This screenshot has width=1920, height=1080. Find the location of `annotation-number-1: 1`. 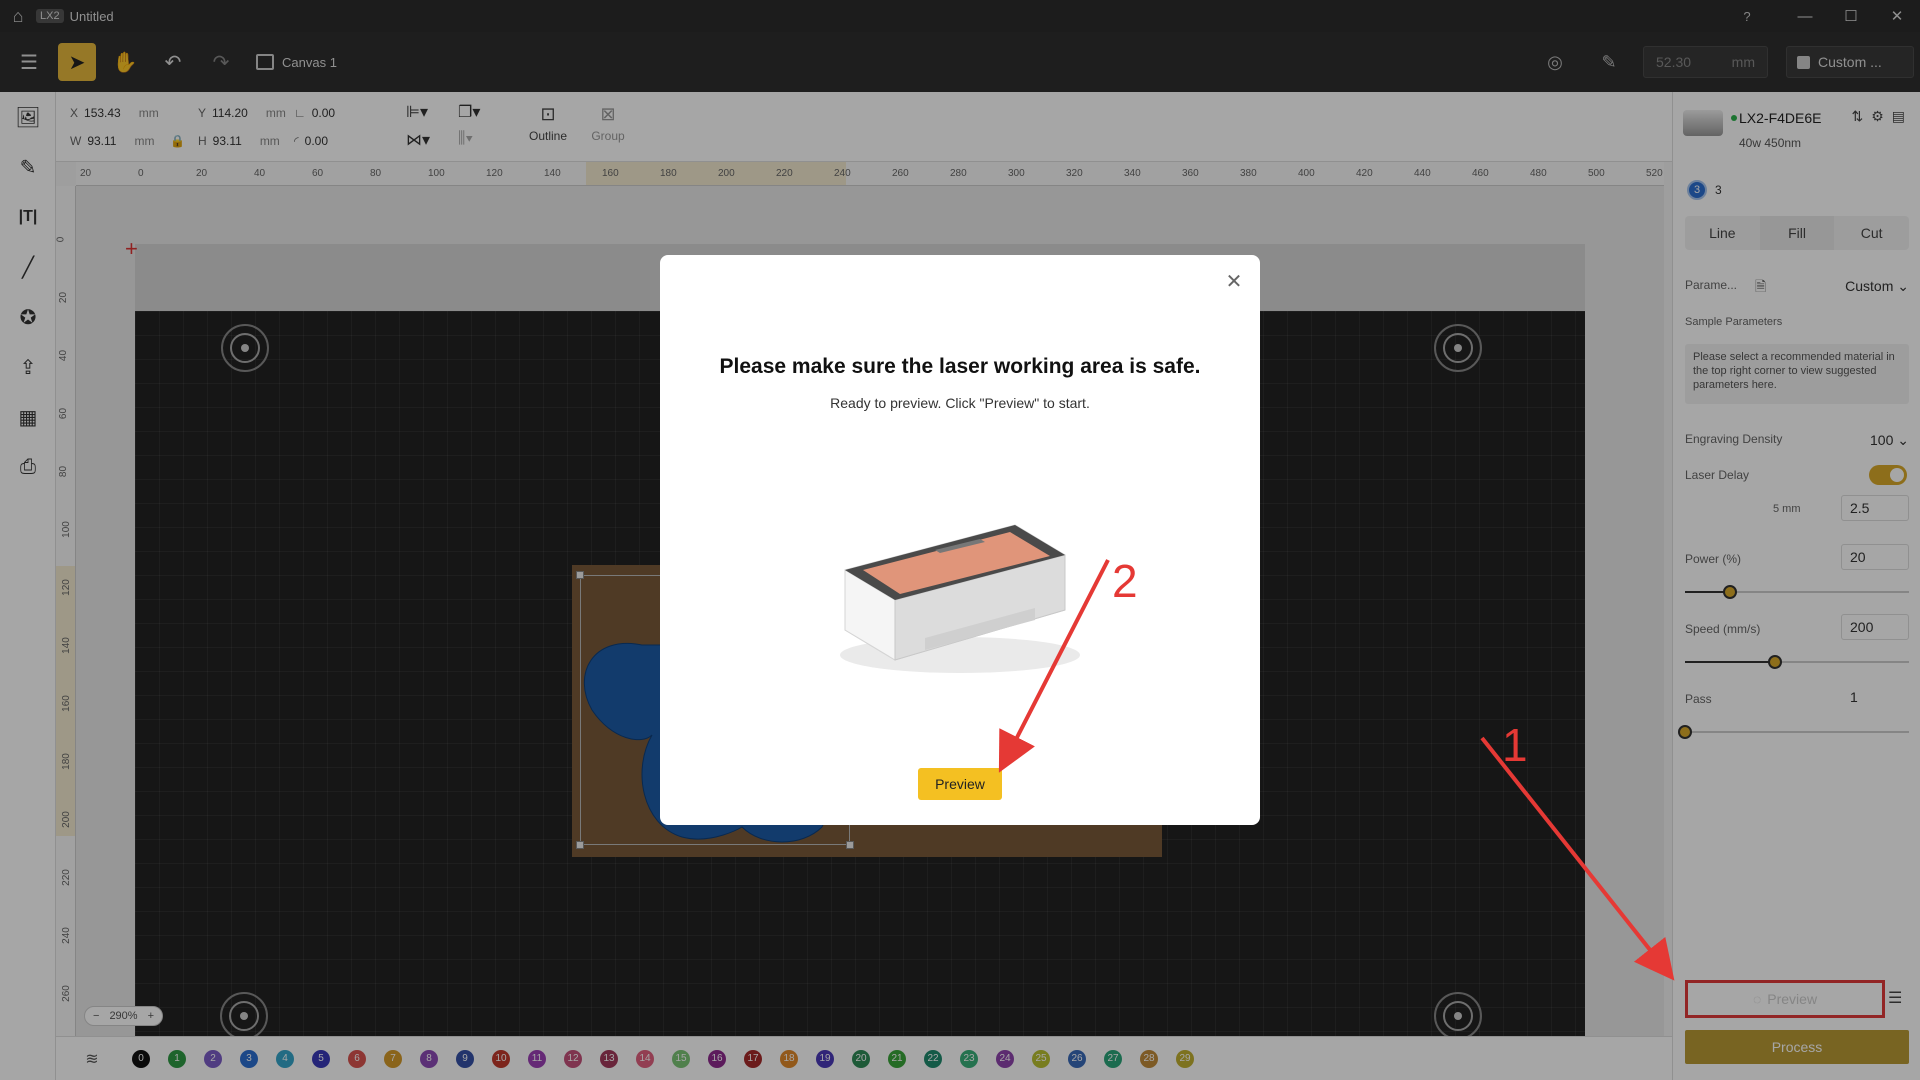

annotation-number-1: 1 is located at coordinates (1515, 745).